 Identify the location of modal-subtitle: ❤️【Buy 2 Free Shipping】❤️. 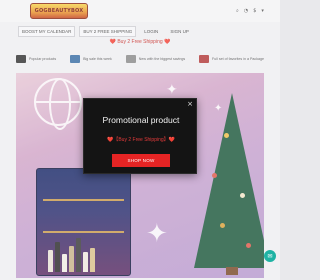
(141, 139).